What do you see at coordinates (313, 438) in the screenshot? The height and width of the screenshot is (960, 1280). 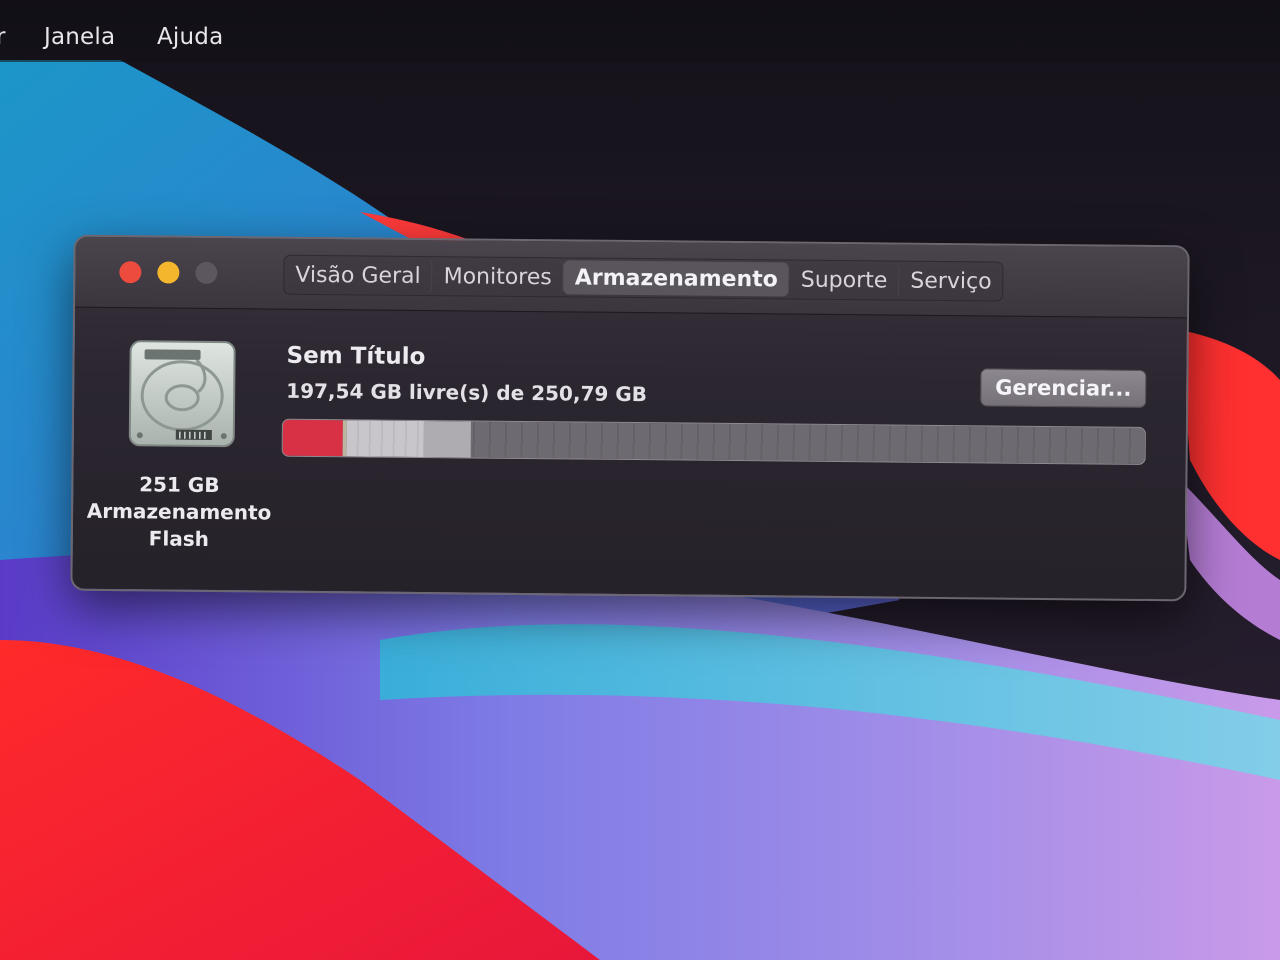 I see `storage-segment-system` at bounding box center [313, 438].